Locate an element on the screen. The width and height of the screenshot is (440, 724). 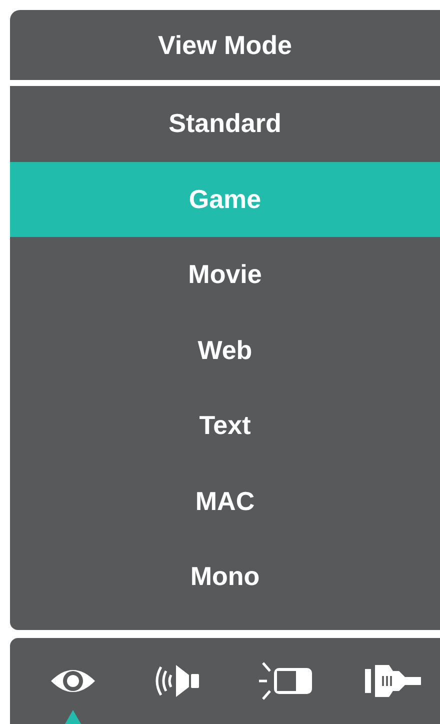
mode-item: Mono is located at coordinates (225, 576).